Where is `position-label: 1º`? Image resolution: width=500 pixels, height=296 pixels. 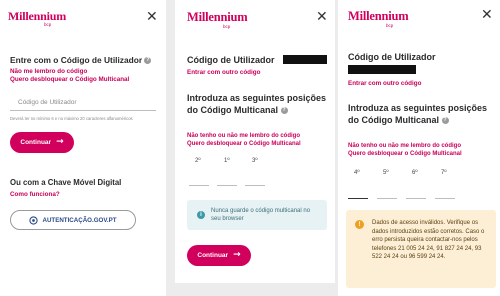 position-label: 1º is located at coordinates (227, 161).